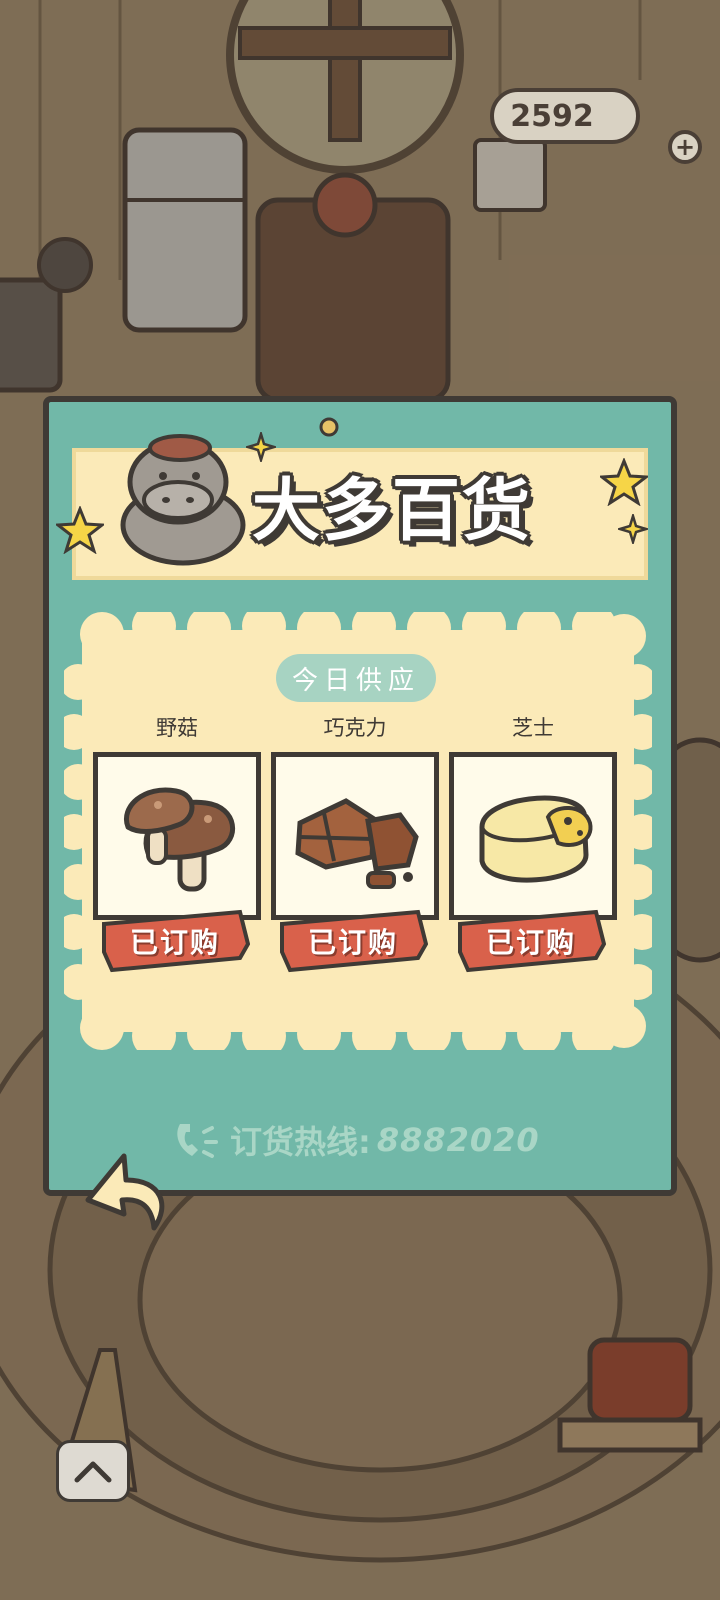 The image size is (720, 1600). I want to click on today-supply-label: 今日供应, so click(356, 678).